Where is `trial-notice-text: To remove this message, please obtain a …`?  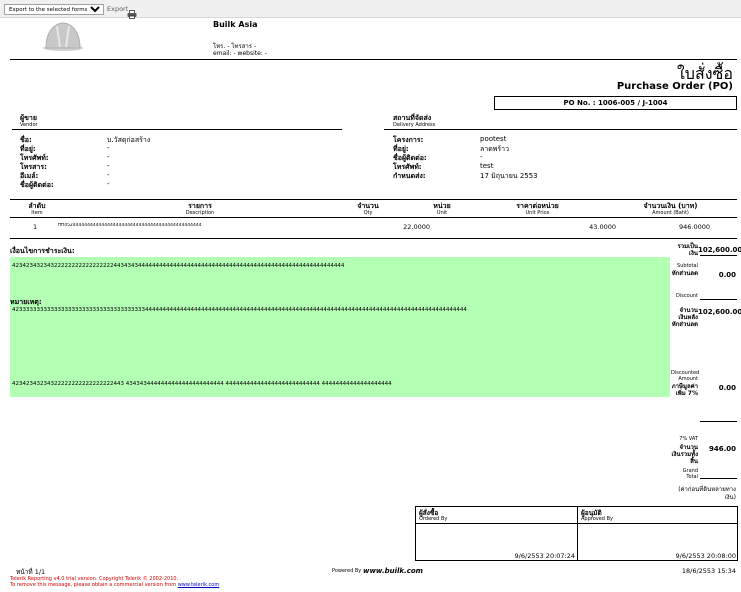 trial-notice-text: To remove this message, please obtain a … is located at coordinates (93, 585).